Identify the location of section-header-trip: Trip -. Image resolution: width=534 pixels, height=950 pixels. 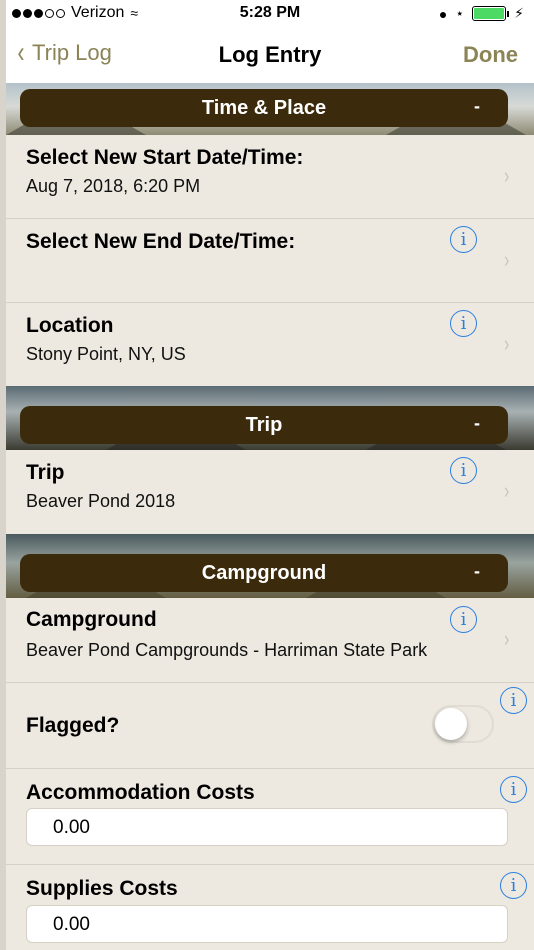
(264, 425).